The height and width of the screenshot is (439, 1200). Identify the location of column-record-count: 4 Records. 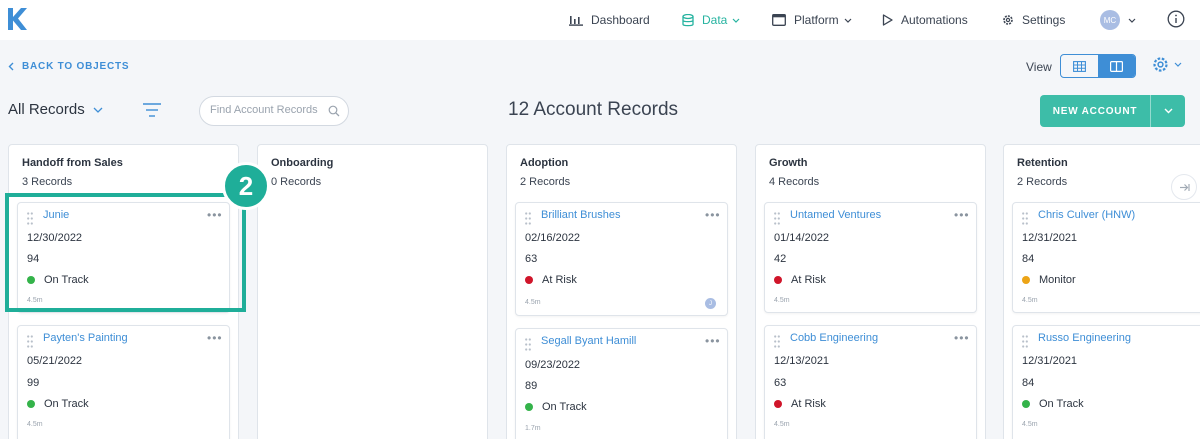
(794, 182).